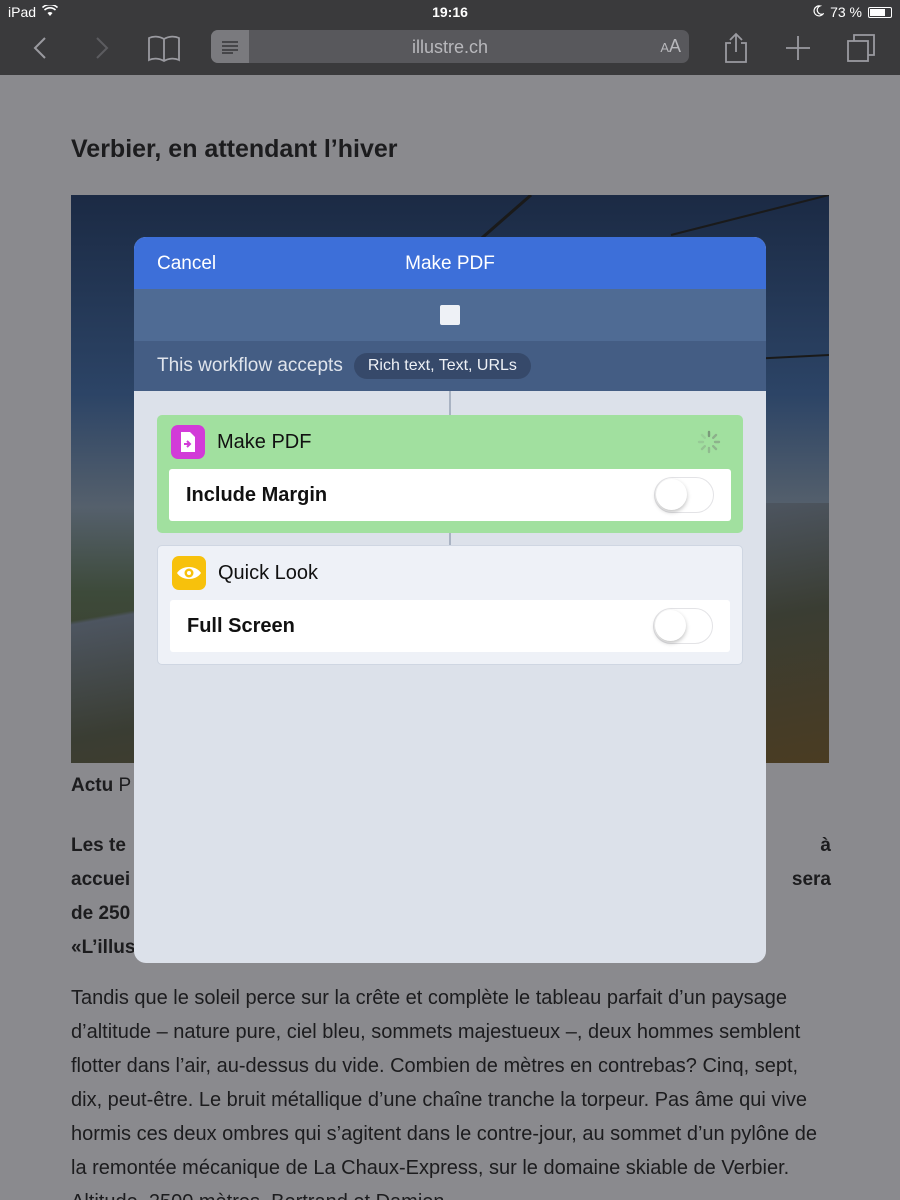 The image size is (900, 1200). I want to click on include-margin-toggle, so click(684, 495).